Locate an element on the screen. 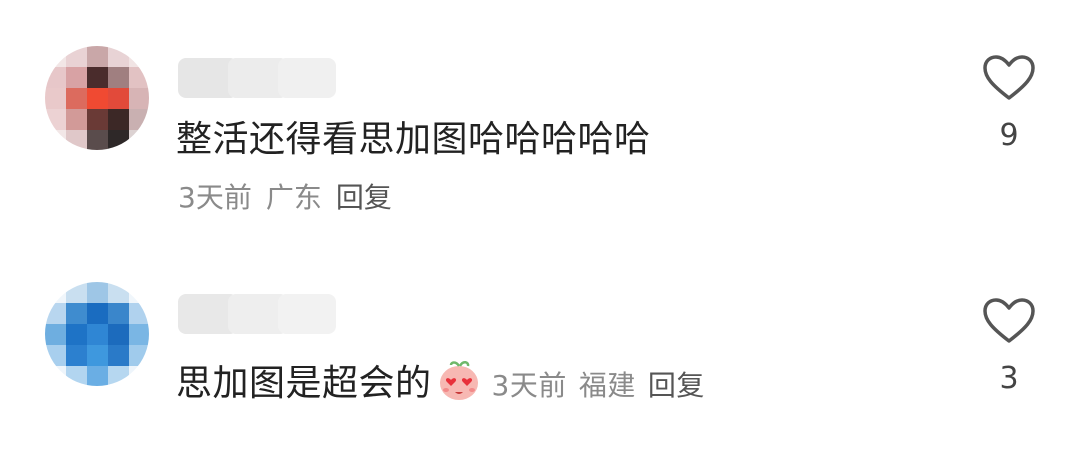 This screenshot has height=458, width=1080. like-count: 3 is located at coordinates (1009, 378).